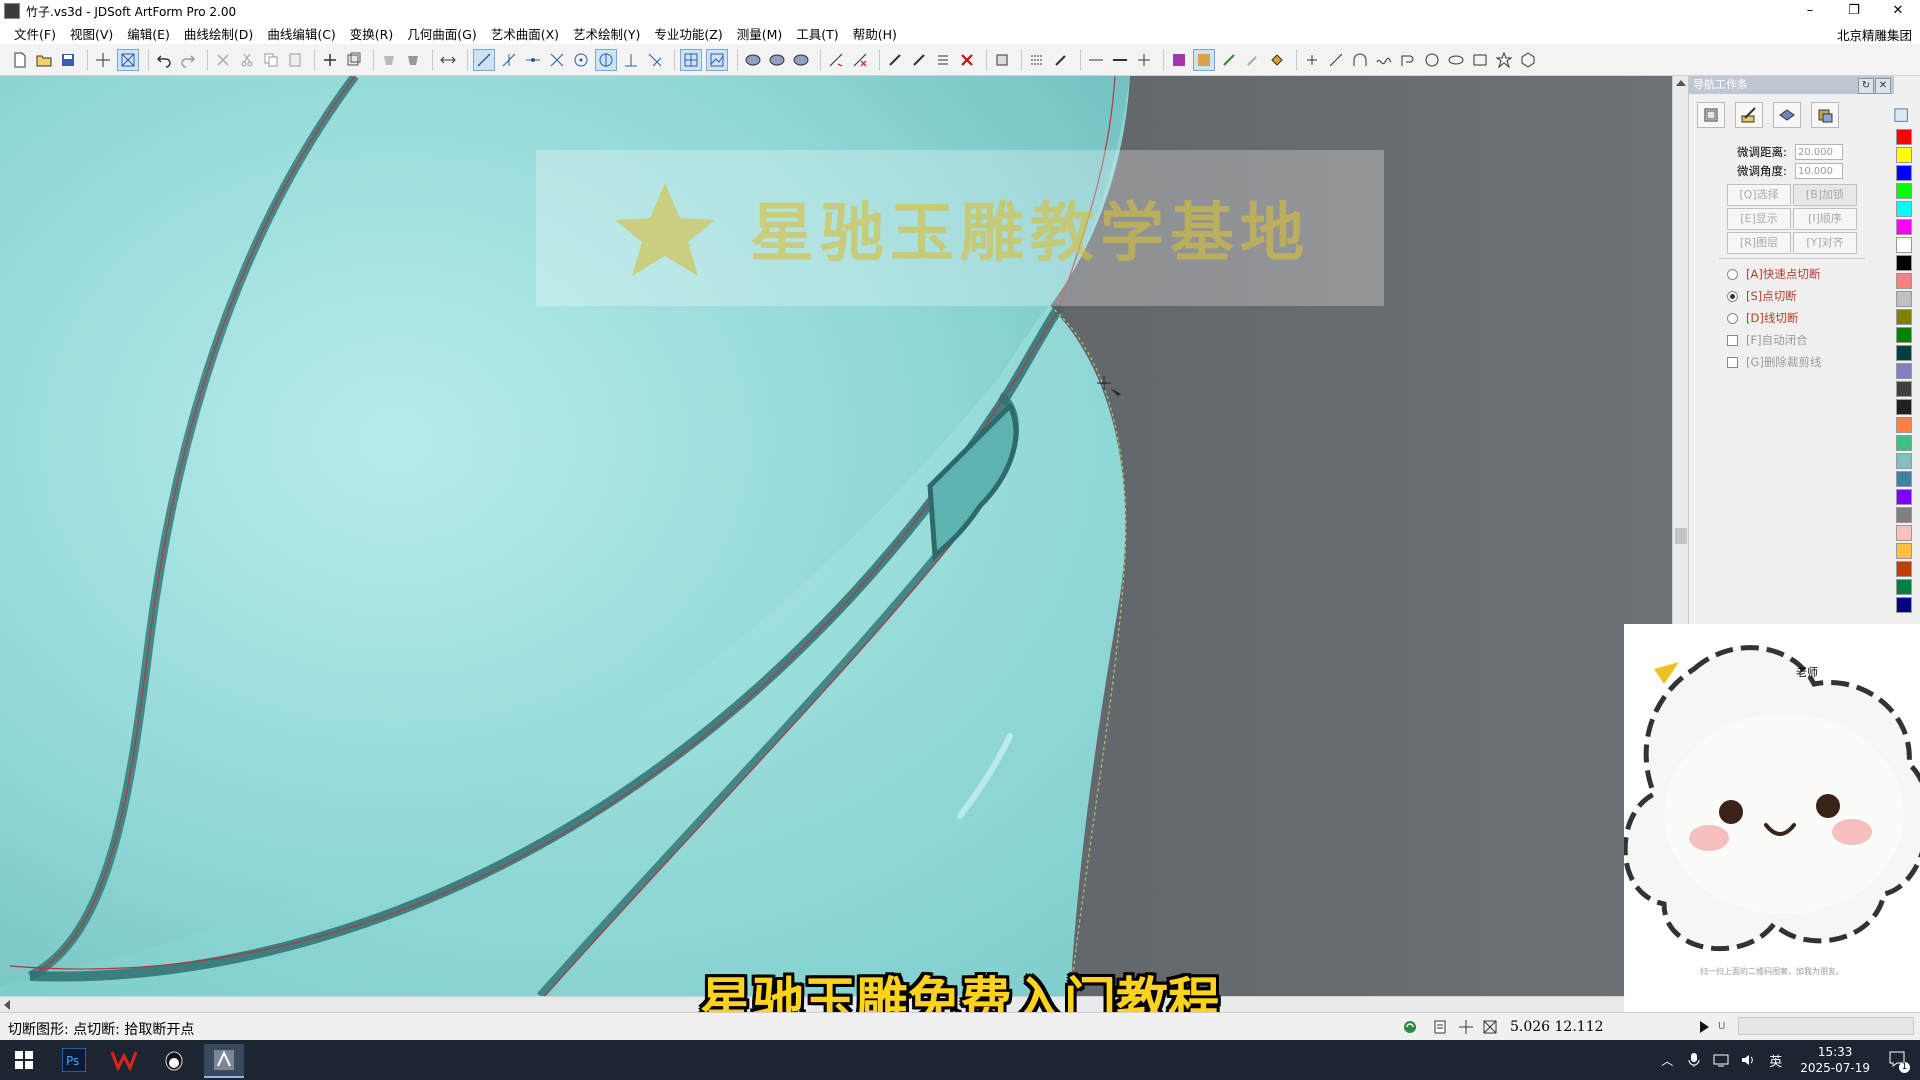 The image size is (1920, 1080). What do you see at coordinates (301, 33) in the screenshot?
I see `menu-curve-edit: 曲线编辑(C)` at bounding box center [301, 33].